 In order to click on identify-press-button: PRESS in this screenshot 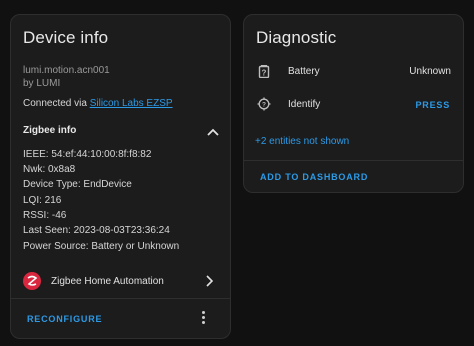, I will do `click(432, 105)`.